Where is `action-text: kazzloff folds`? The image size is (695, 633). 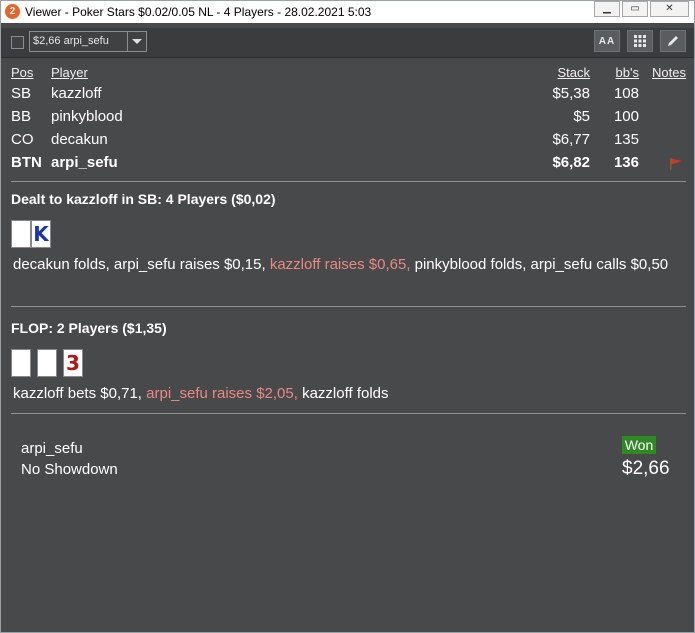 action-text: kazzloff folds is located at coordinates (343, 393).